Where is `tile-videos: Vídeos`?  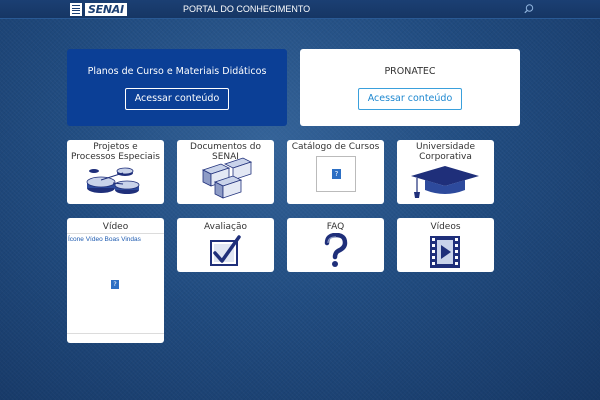 tile-videos: Vídeos is located at coordinates (445, 245).